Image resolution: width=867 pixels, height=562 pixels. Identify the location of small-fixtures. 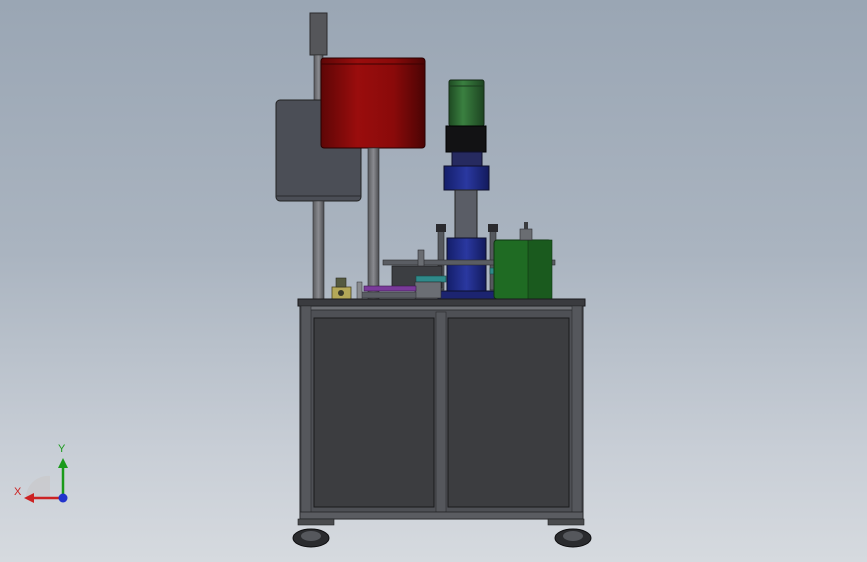
(347, 289).